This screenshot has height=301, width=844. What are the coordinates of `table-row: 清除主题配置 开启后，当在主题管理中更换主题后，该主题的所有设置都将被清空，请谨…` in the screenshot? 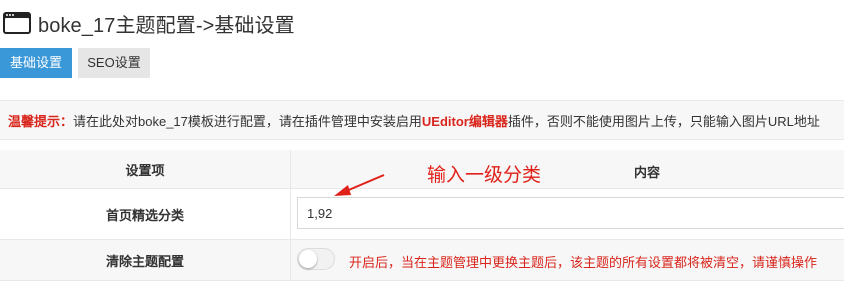 It's located at (422, 260).